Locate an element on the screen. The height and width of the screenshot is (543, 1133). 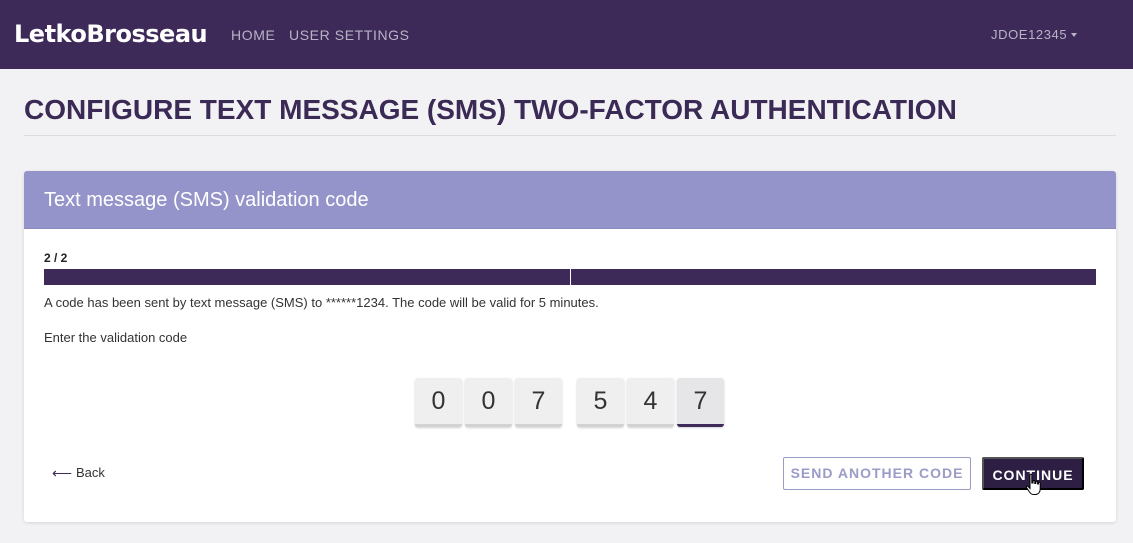
arrow-left-icon: ⟵ is located at coordinates (62, 473).